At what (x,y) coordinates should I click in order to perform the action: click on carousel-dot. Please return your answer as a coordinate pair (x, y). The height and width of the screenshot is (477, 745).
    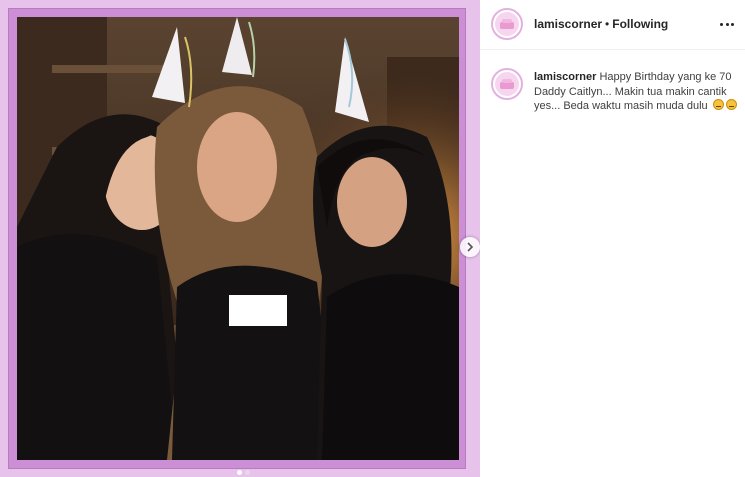
    Looking at the image, I should click on (247, 472).